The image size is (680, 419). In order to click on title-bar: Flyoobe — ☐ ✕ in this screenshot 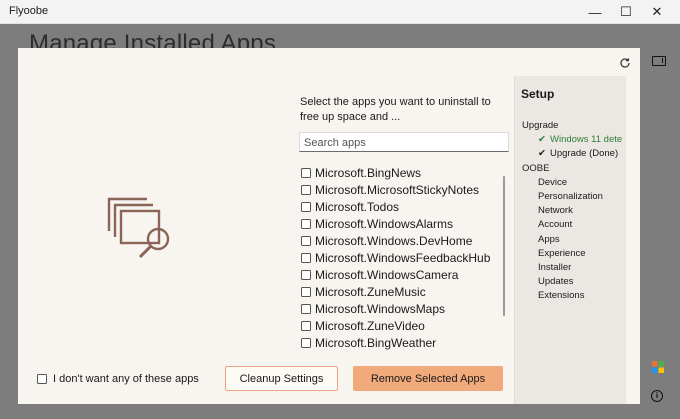, I will do `click(340, 12)`.